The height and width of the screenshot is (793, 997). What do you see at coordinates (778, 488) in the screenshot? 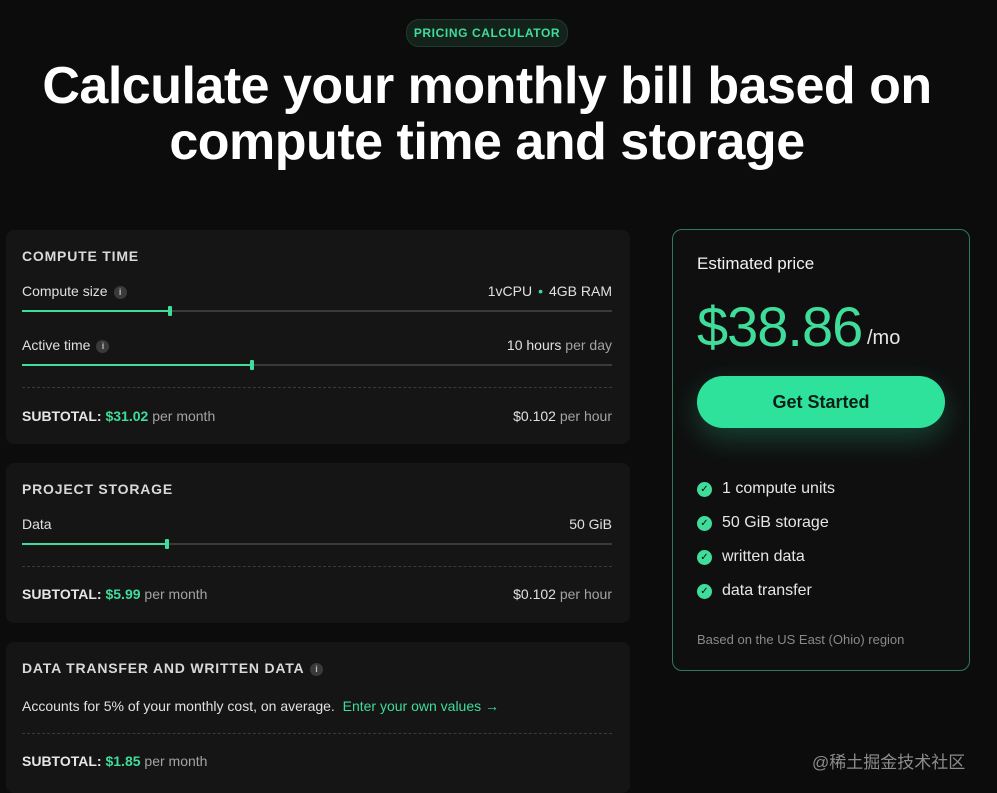
I see `feature-text: 1 compute units` at bounding box center [778, 488].